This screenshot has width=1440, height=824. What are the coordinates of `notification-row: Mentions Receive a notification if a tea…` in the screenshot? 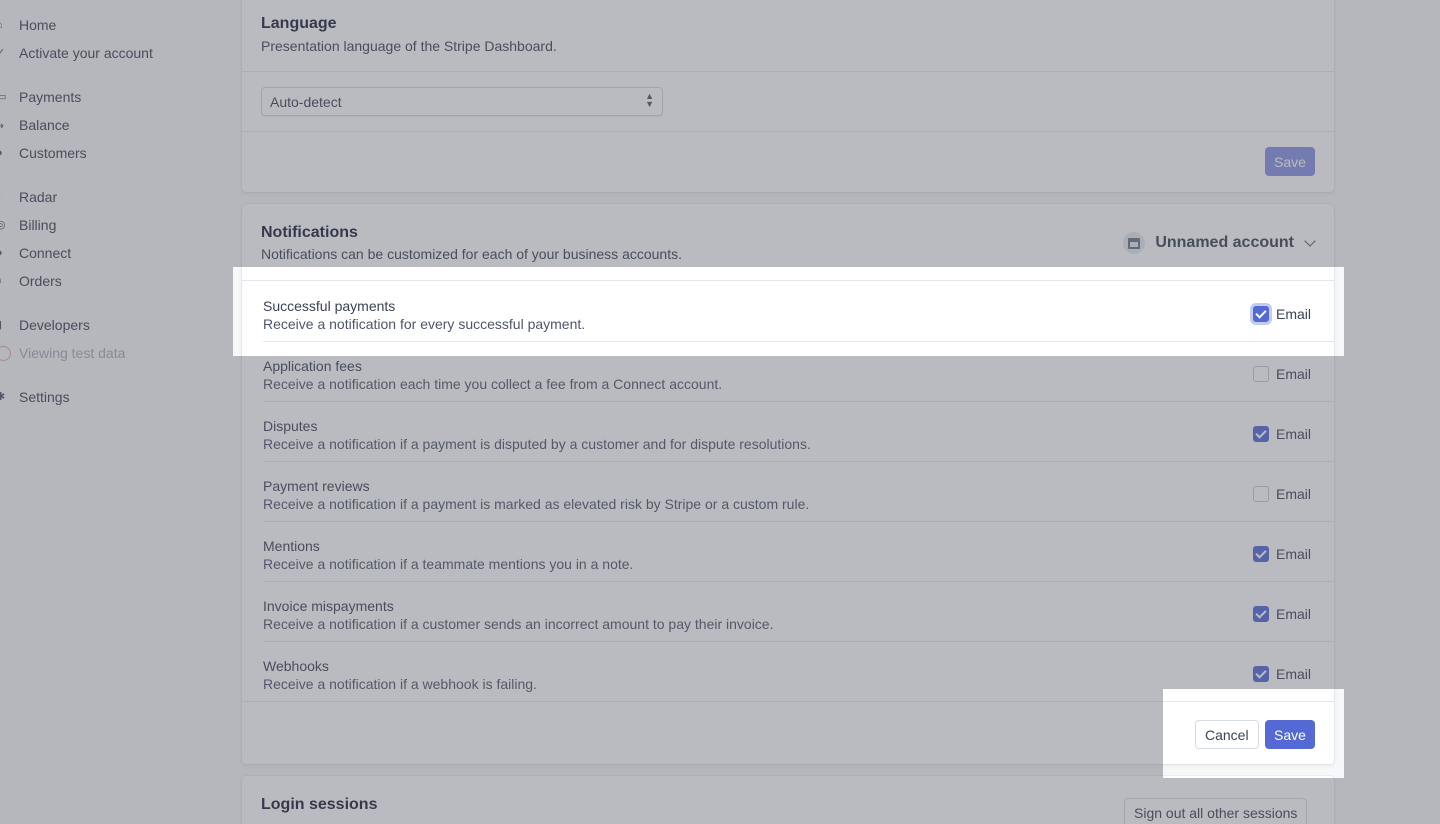 It's located at (788, 552).